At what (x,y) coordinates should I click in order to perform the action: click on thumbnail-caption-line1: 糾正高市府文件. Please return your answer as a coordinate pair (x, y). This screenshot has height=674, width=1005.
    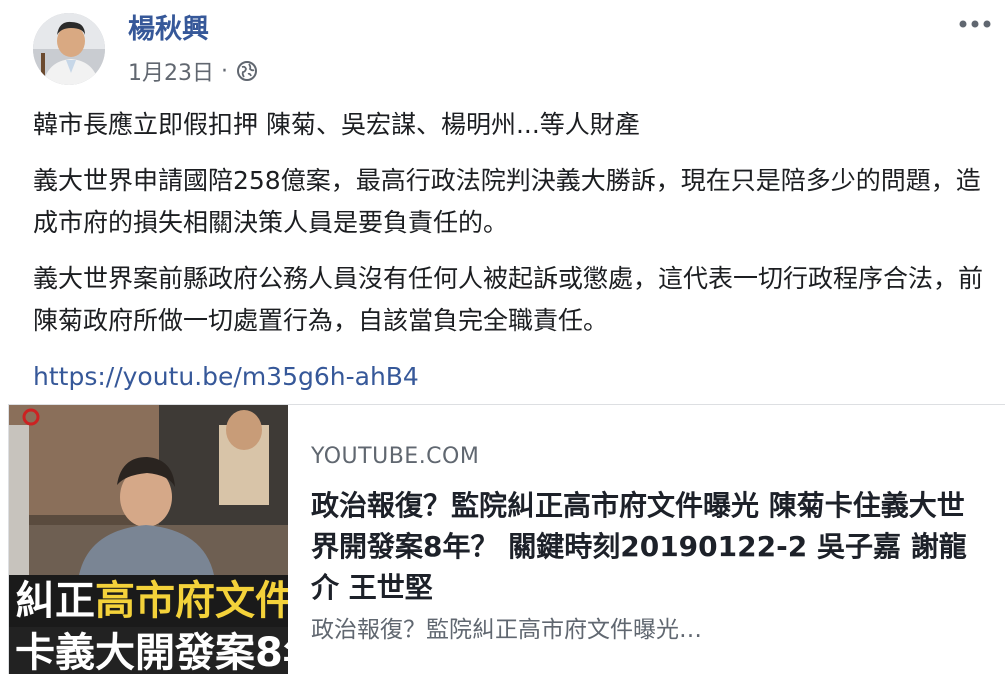
    Looking at the image, I should click on (148, 601).